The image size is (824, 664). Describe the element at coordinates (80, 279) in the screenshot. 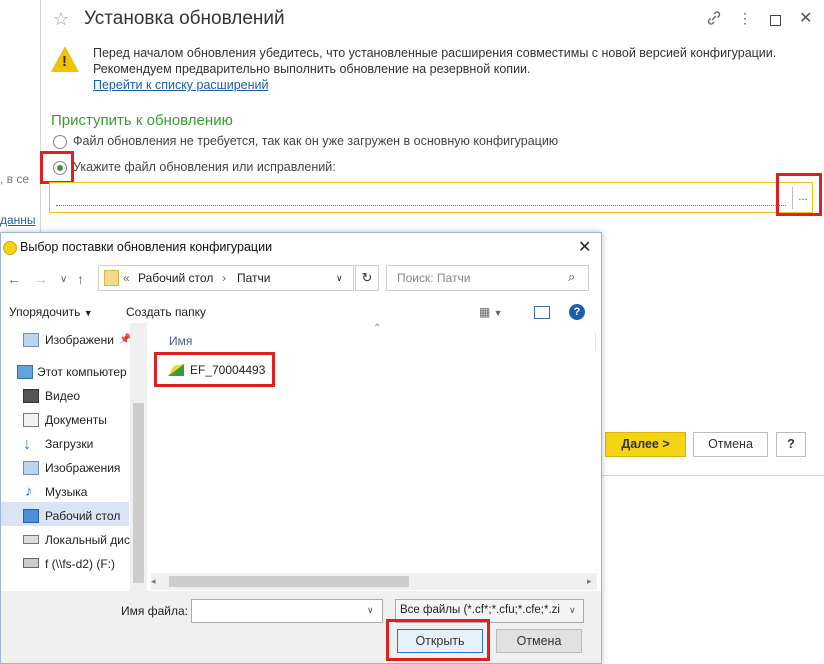

I see `up-arrow-icon: ↑` at that location.